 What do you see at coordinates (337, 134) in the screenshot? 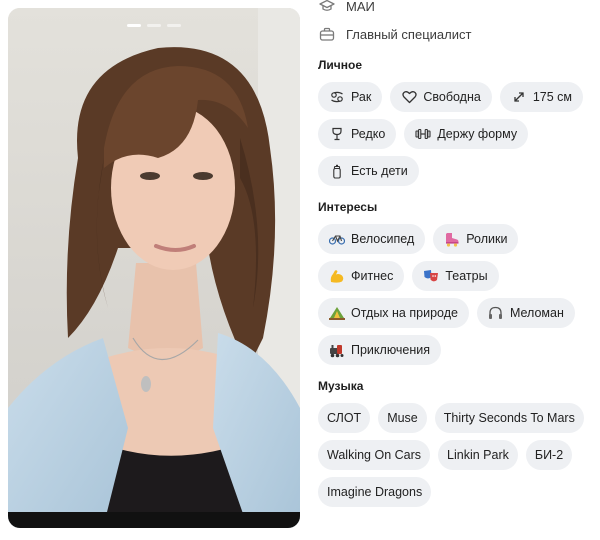
I see `wine-glass-icon` at bounding box center [337, 134].